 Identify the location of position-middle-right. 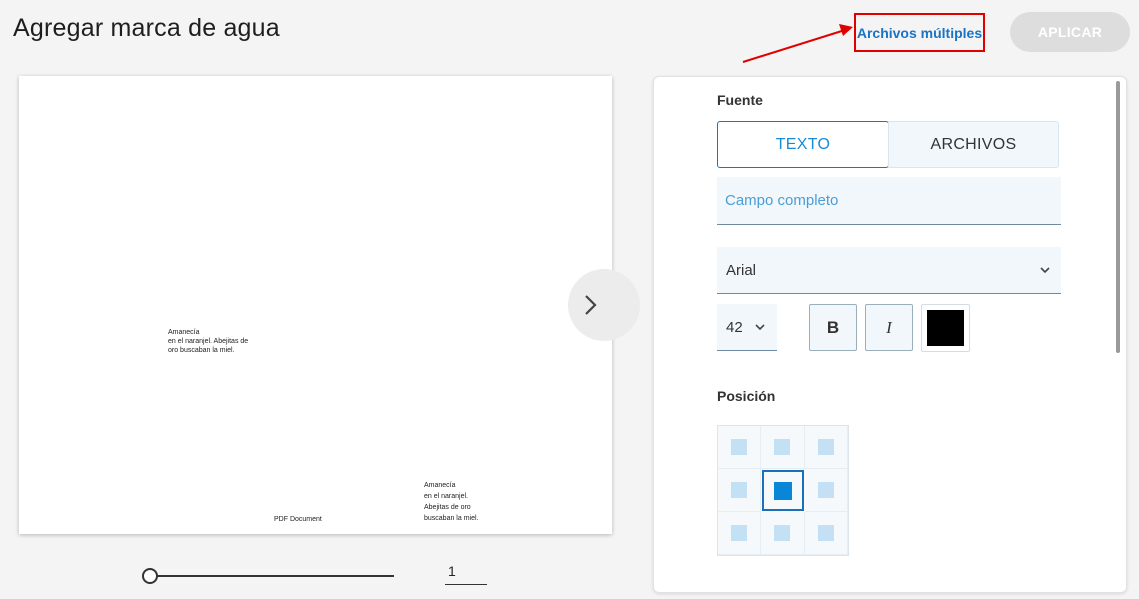
(826, 490).